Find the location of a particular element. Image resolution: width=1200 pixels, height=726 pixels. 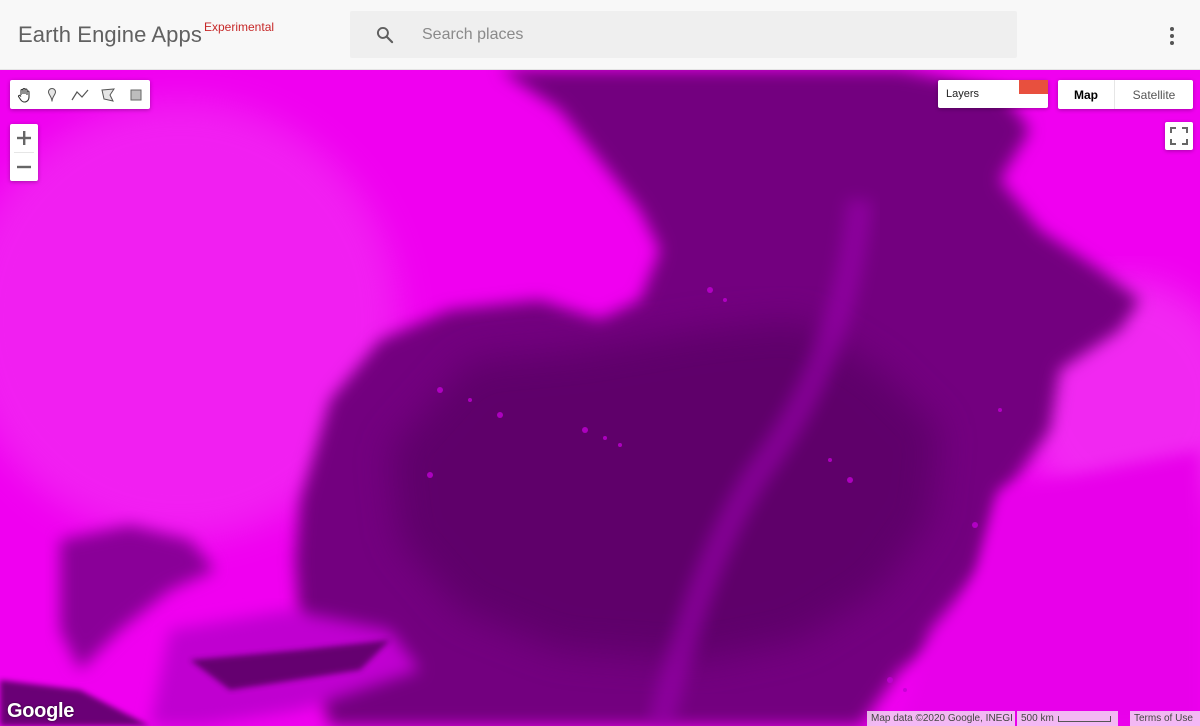

polyline-icon is located at coordinates (80, 94).